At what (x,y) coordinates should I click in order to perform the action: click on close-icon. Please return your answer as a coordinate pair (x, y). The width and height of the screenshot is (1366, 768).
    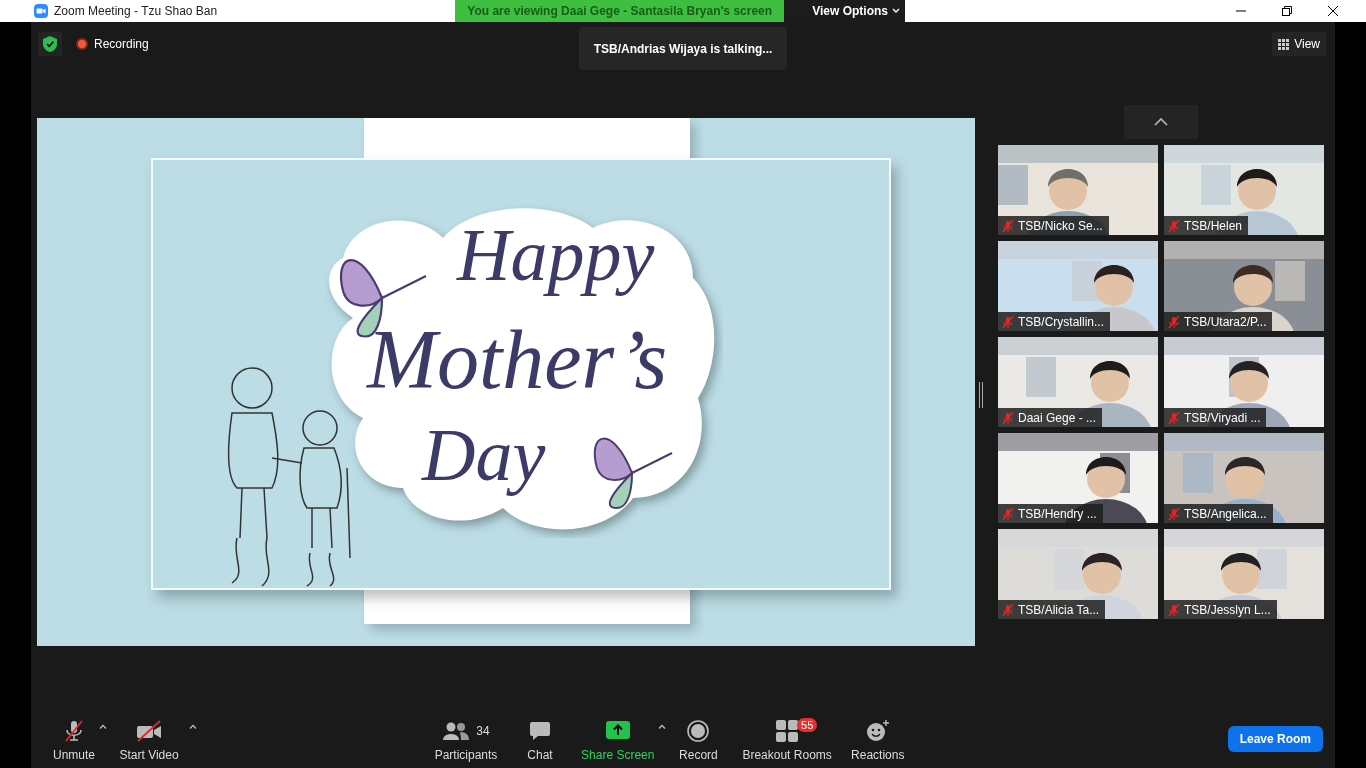
    Looking at the image, I should click on (1333, 11).